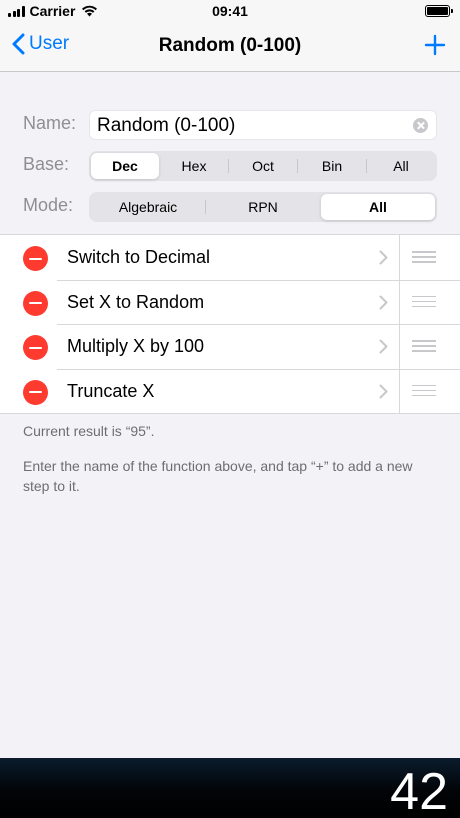 The height and width of the screenshot is (818, 460). Describe the element at coordinates (139, 257) in the screenshot. I see `step-label: Switch to Decimal` at that location.